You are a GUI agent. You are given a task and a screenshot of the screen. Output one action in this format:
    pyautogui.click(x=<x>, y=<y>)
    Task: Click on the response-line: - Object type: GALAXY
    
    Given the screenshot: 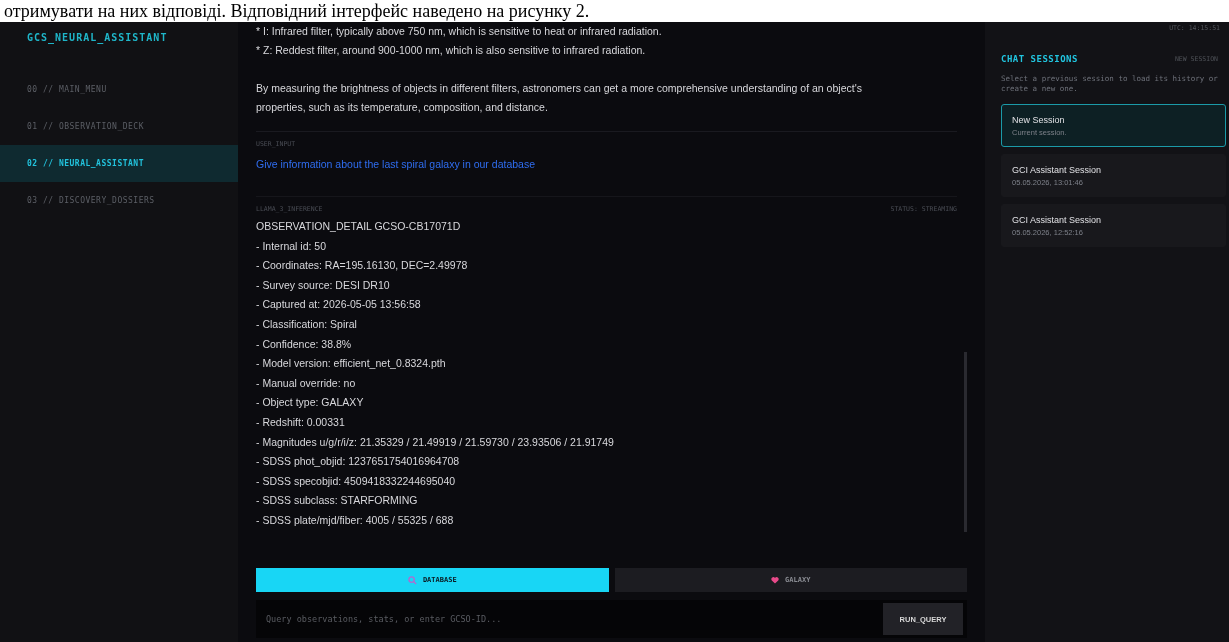 What is the action you would take?
    pyautogui.click(x=310, y=403)
    